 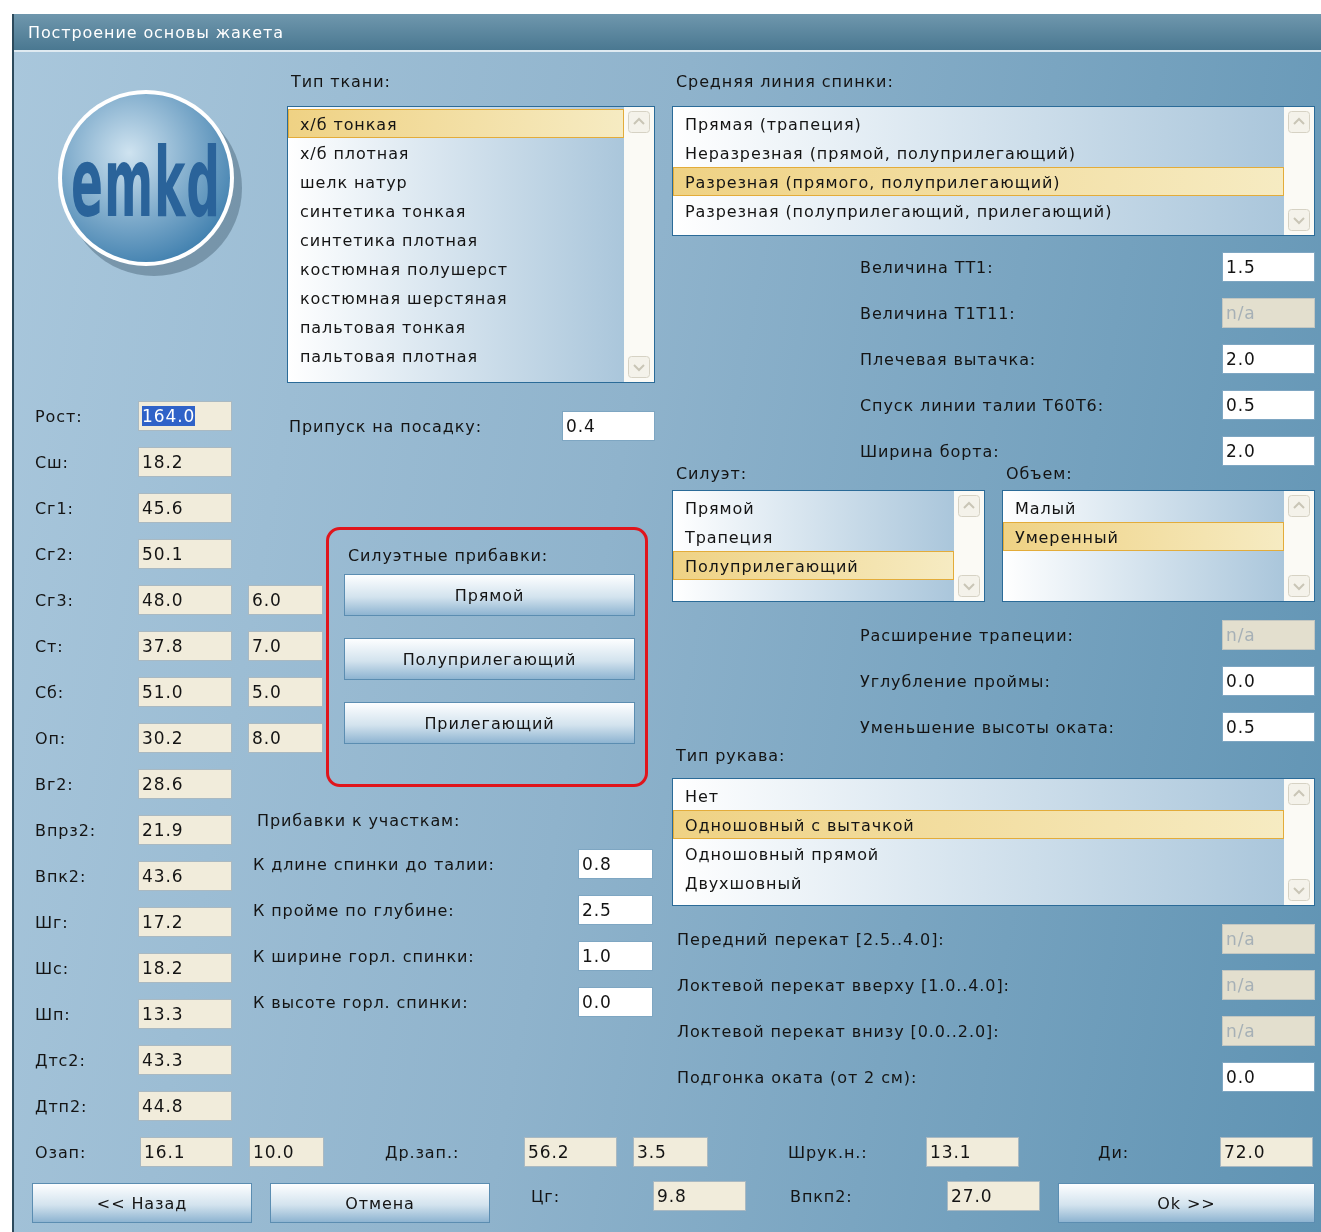 I want to click on list-item: Одношовный с вытачкой, so click(x=978, y=824).